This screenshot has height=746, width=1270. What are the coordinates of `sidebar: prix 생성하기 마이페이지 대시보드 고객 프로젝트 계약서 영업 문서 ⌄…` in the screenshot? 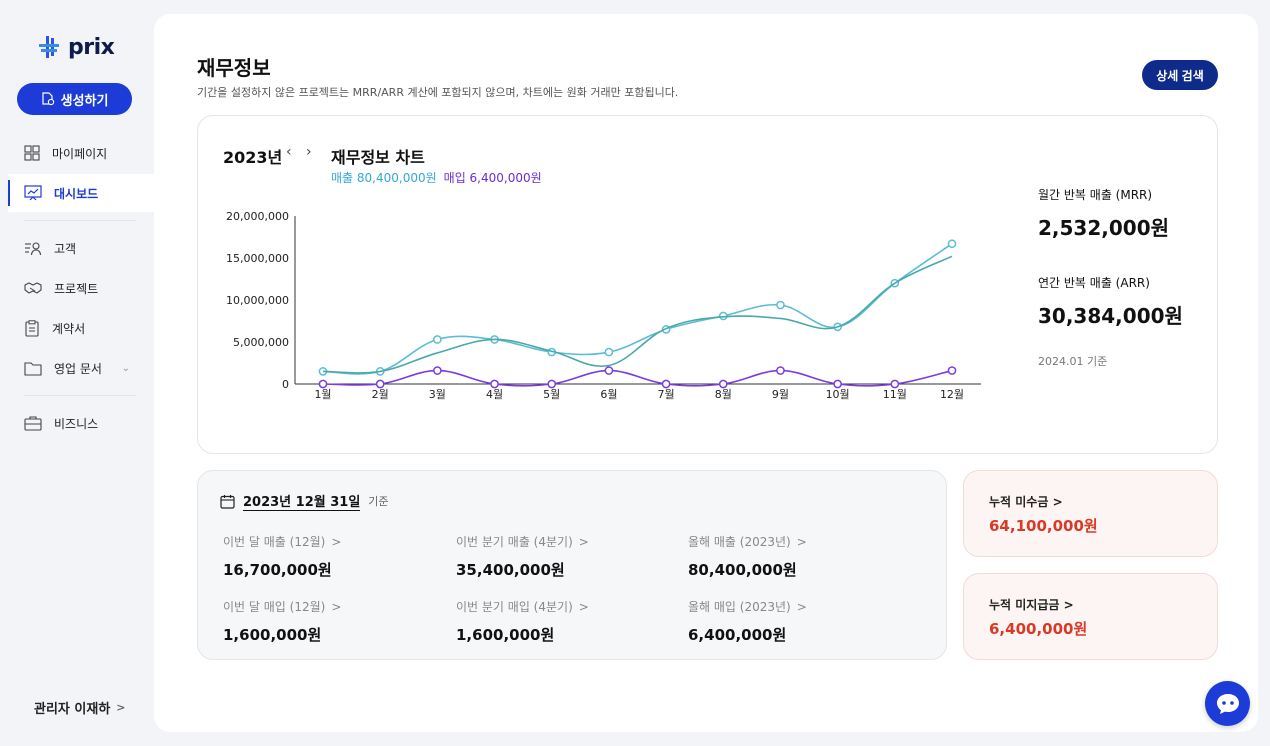 It's located at (77, 373).